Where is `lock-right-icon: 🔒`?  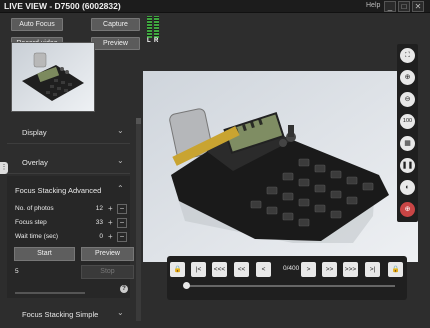
lock-right-icon: 🔒 is located at coordinates (395, 269).